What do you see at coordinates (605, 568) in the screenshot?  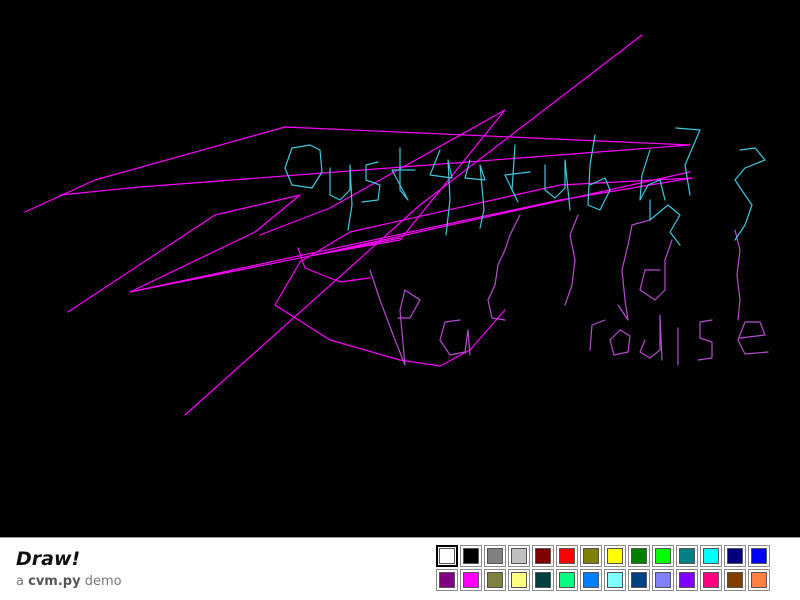 I see `color-palette` at bounding box center [605, 568].